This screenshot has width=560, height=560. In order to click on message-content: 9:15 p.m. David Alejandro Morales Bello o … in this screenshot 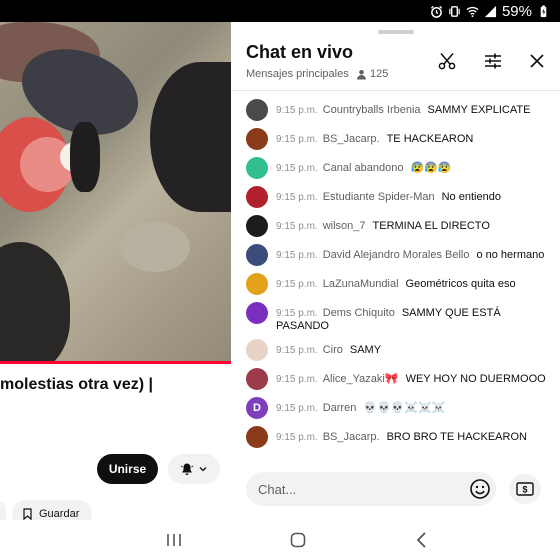, I will do `click(412, 253)`.